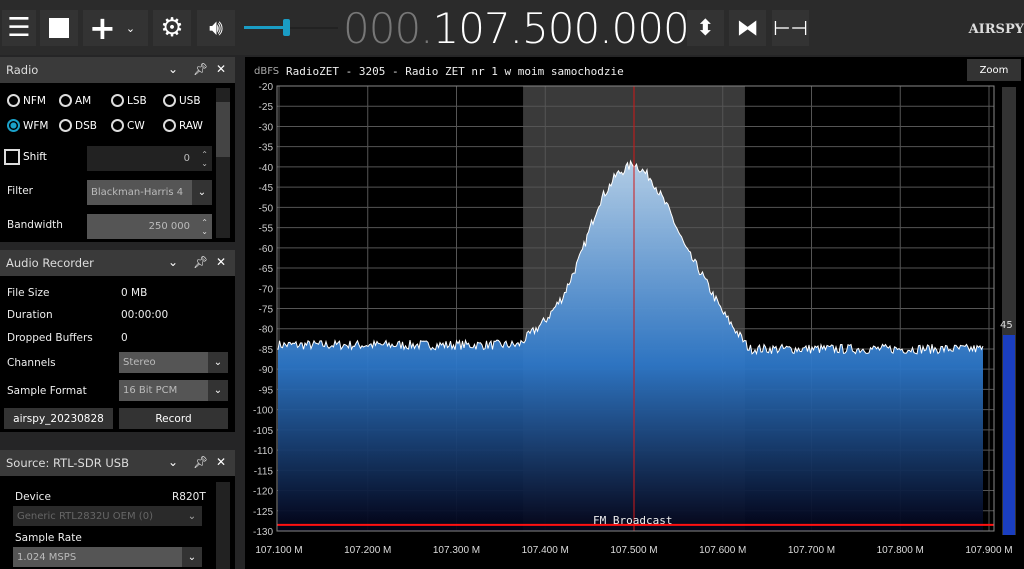 Image resolution: width=1024 pixels, height=569 pixels. Describe the element at coordinates (107, 557) in the screenshot. I see `sample-rate-select: 1.024 MSPS ⌄` at that location.